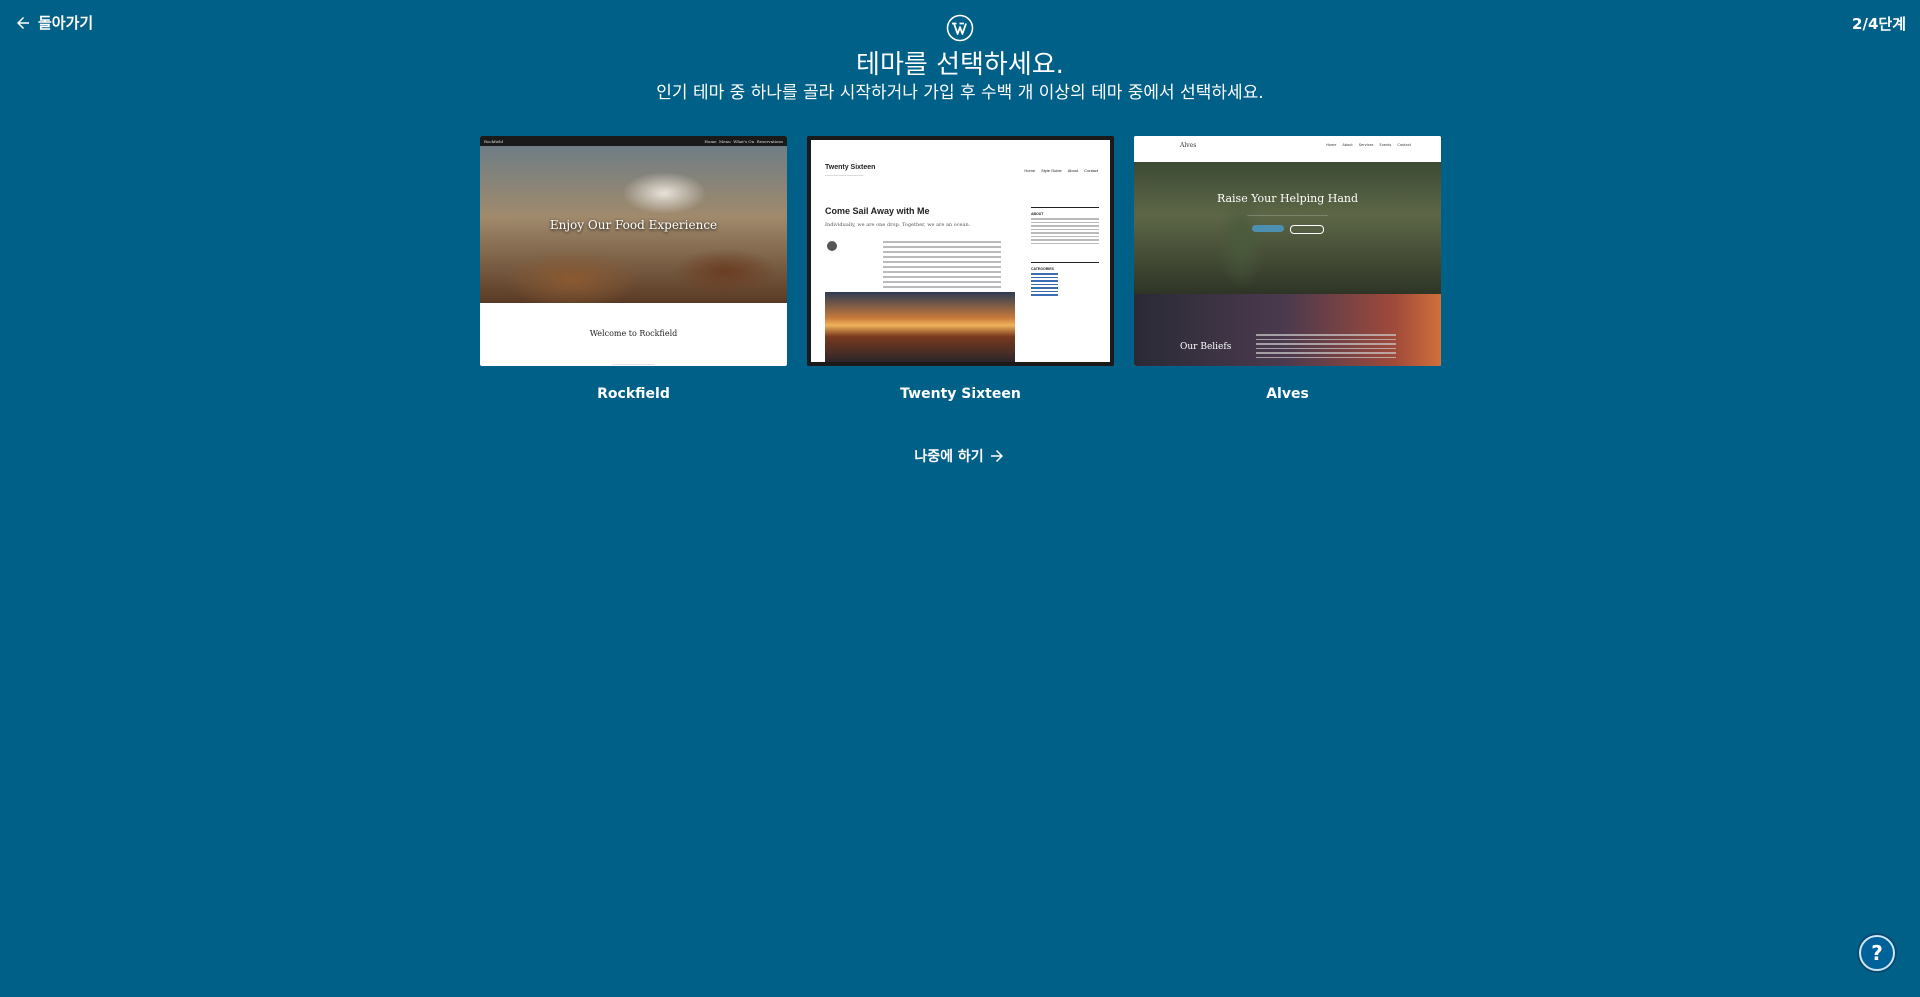 This screenshot has height=997, width=1920. What do you see at coordinates (743, 141) in the screenshot?
I see `preview-nav: Home Menu What's On Reservations` at bounding box center [743, 141].